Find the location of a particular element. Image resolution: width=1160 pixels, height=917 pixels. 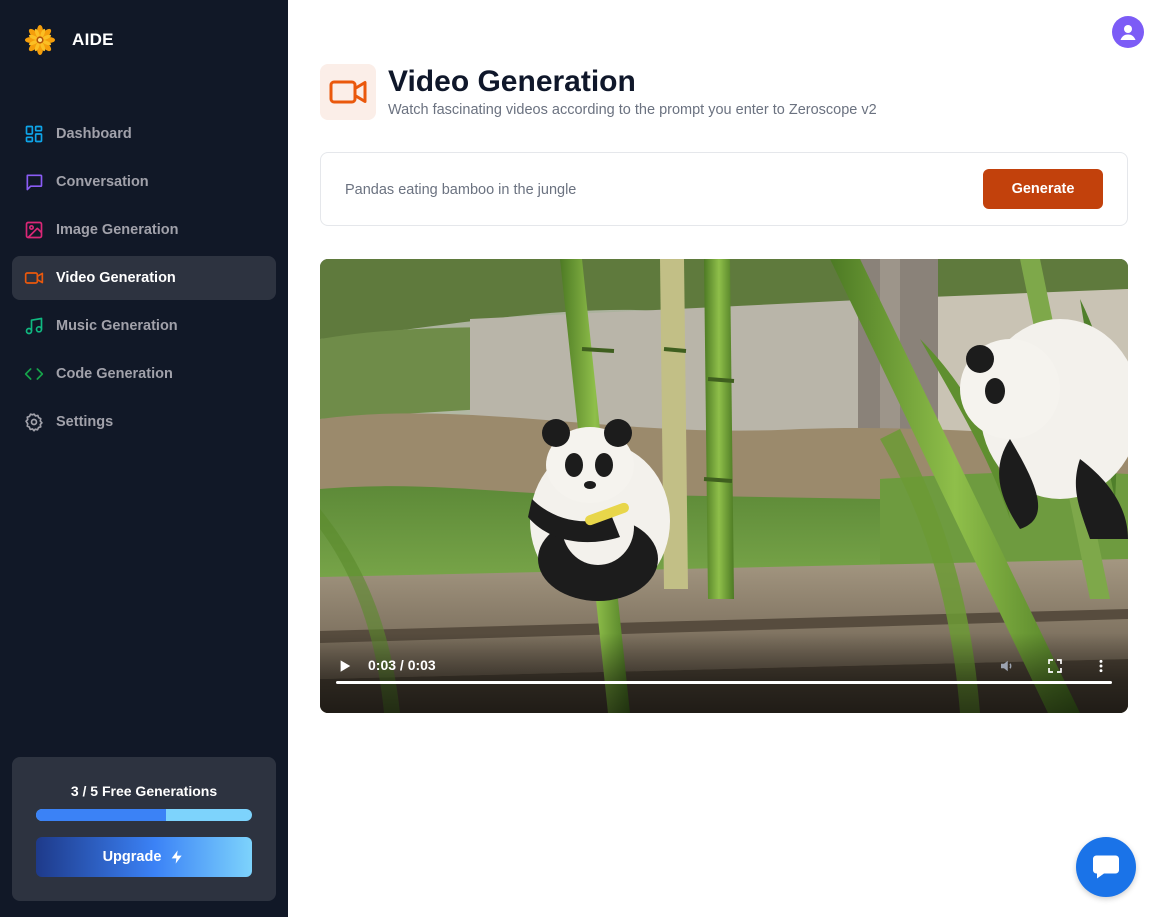

prompt-form: Generate is located at coordinates (724, 189).